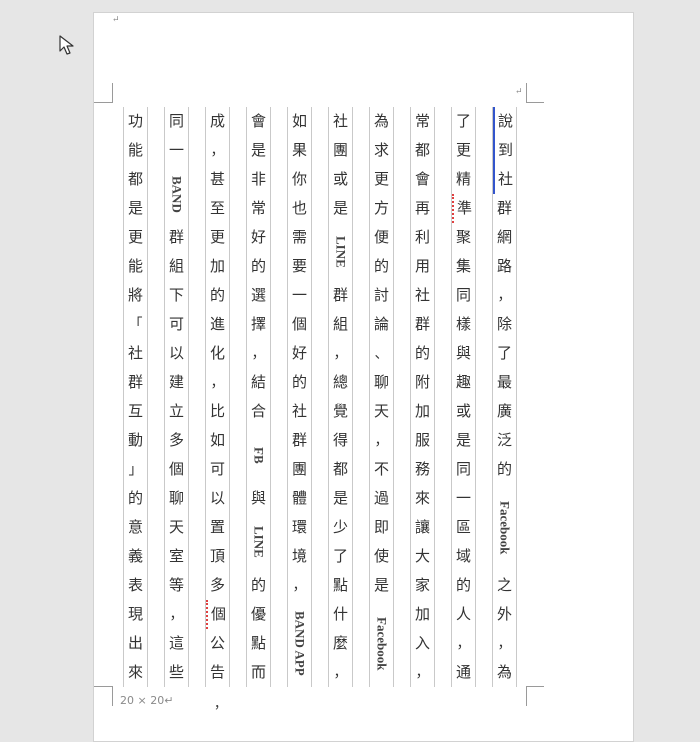  Describe the element at coordinates (176, 353) in the screenshot. I see `grid-cell: 以` at that location.